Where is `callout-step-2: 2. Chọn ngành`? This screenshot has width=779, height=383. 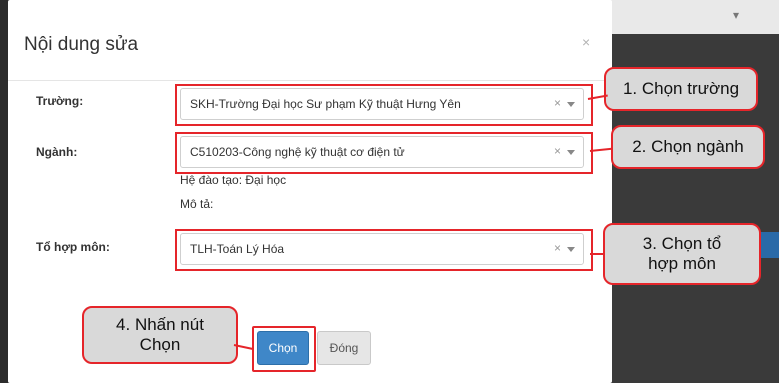 callout-step-2: 2. Chọn ngành is located at coordinates (688, 147).